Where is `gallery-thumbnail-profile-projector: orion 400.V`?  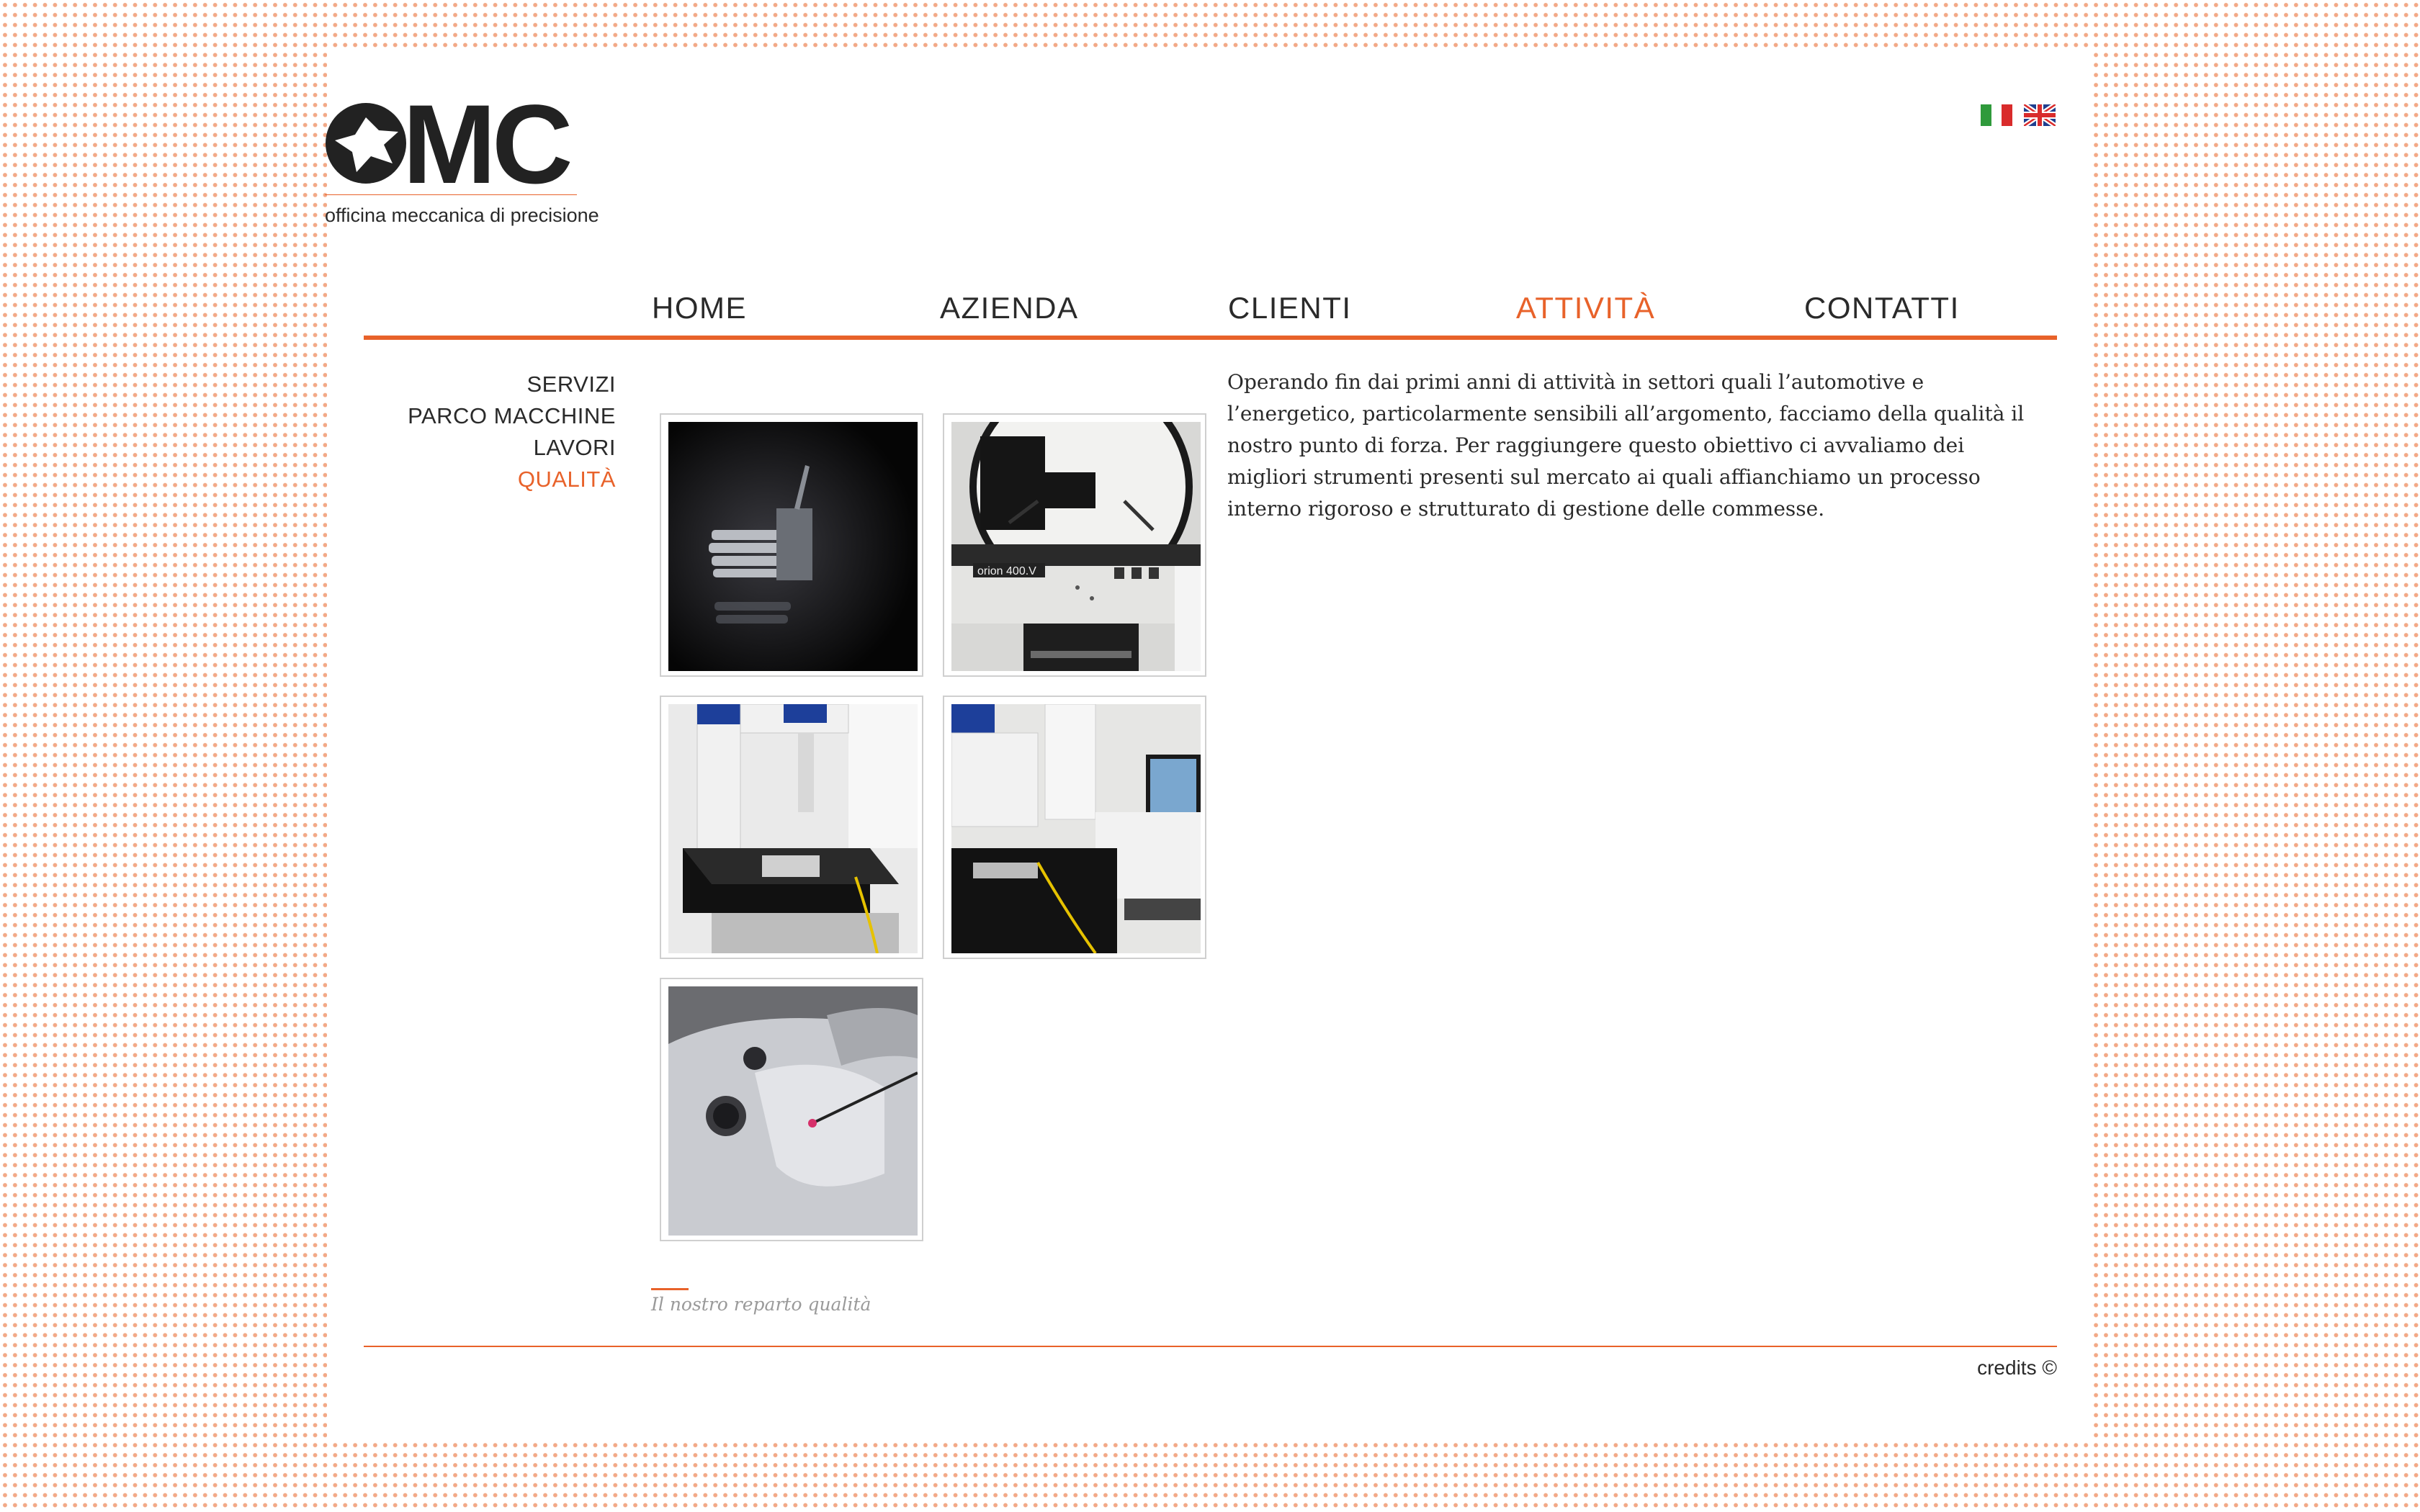 gallery-thumbnail-profile-projector: orion 400.V is located at coordinates (1074, 545).